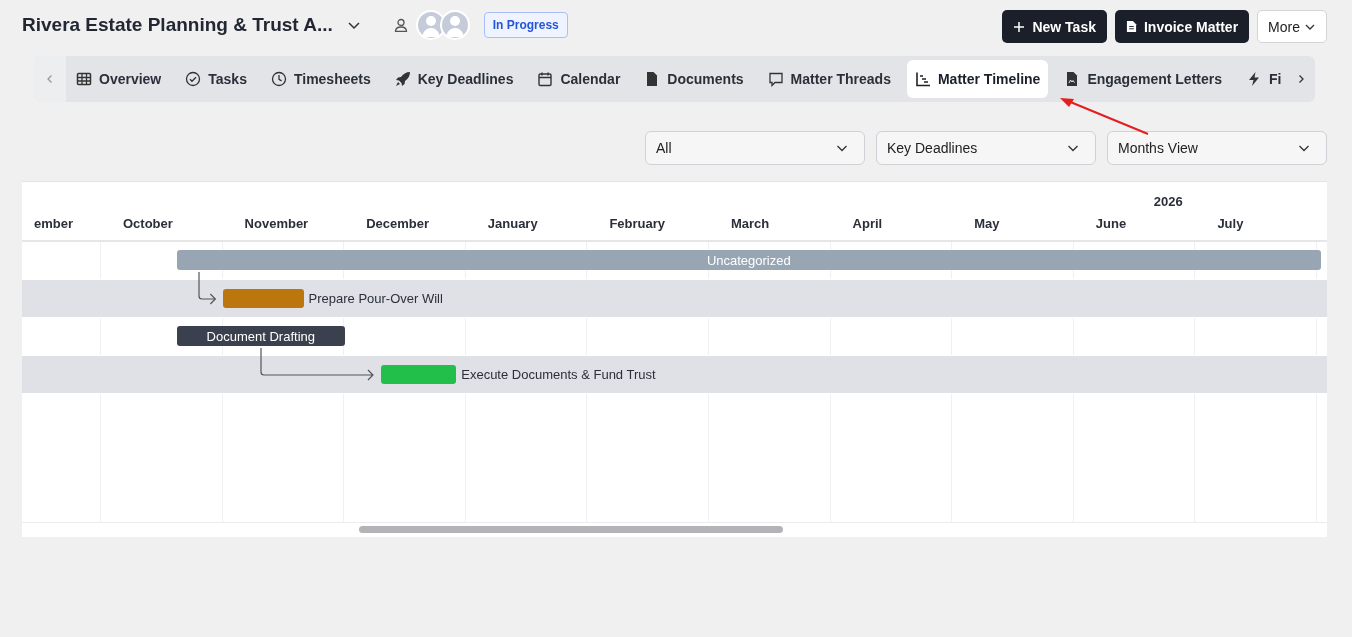 This screenshot has width=1352, height=637. What do you see at coordinates (320, 79) in the screenshot?
I see `tab: Timesheets` at bounding box center [320, 79].